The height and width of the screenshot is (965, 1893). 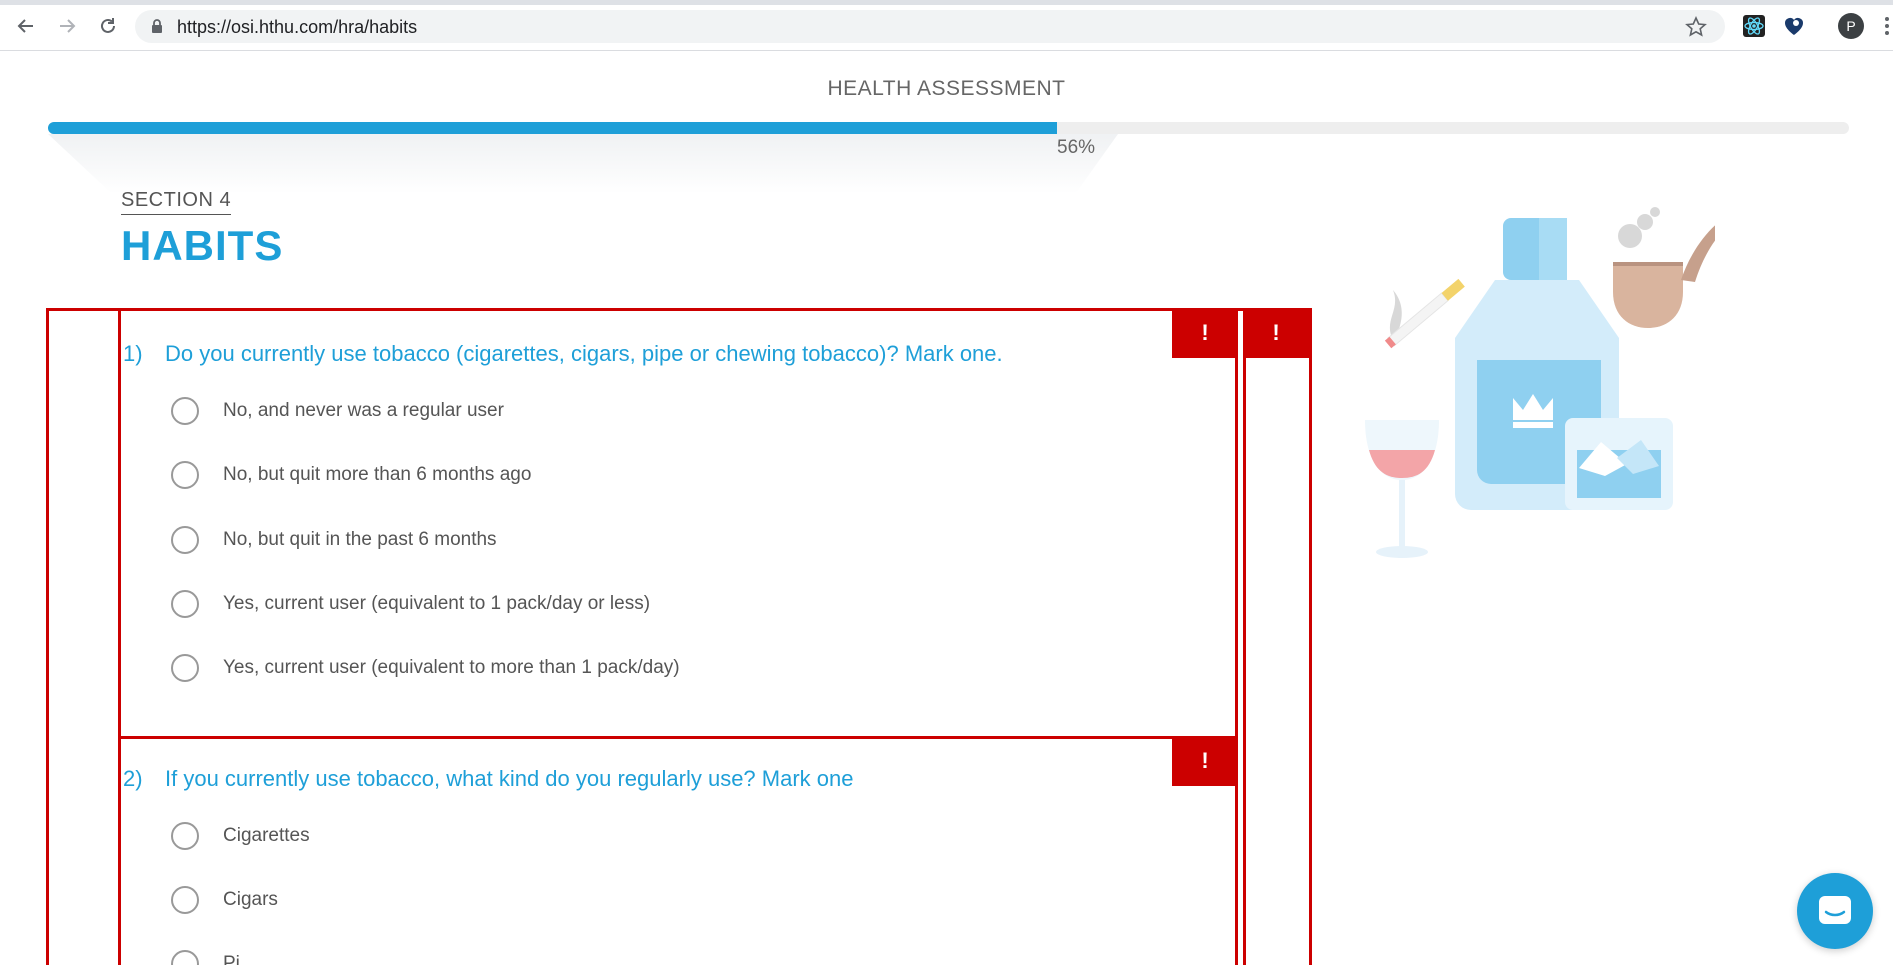 I want to click on extension-heart-icon, so click(x=1794, y=26).